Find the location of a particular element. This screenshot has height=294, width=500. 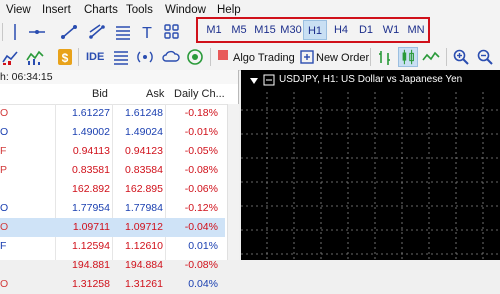

new-order-icon is located at coordinates (307, 57).